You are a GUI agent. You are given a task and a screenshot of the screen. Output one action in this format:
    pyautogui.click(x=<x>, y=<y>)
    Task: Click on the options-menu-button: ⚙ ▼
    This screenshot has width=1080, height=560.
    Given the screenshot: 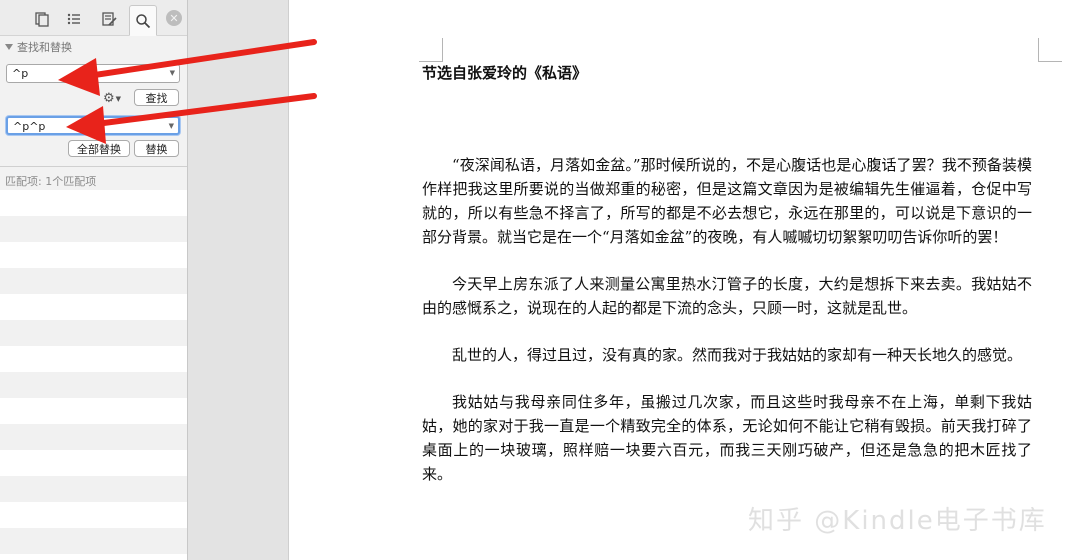 What is the action you would take?
    pyautogui.click(x=112, y=98)
    